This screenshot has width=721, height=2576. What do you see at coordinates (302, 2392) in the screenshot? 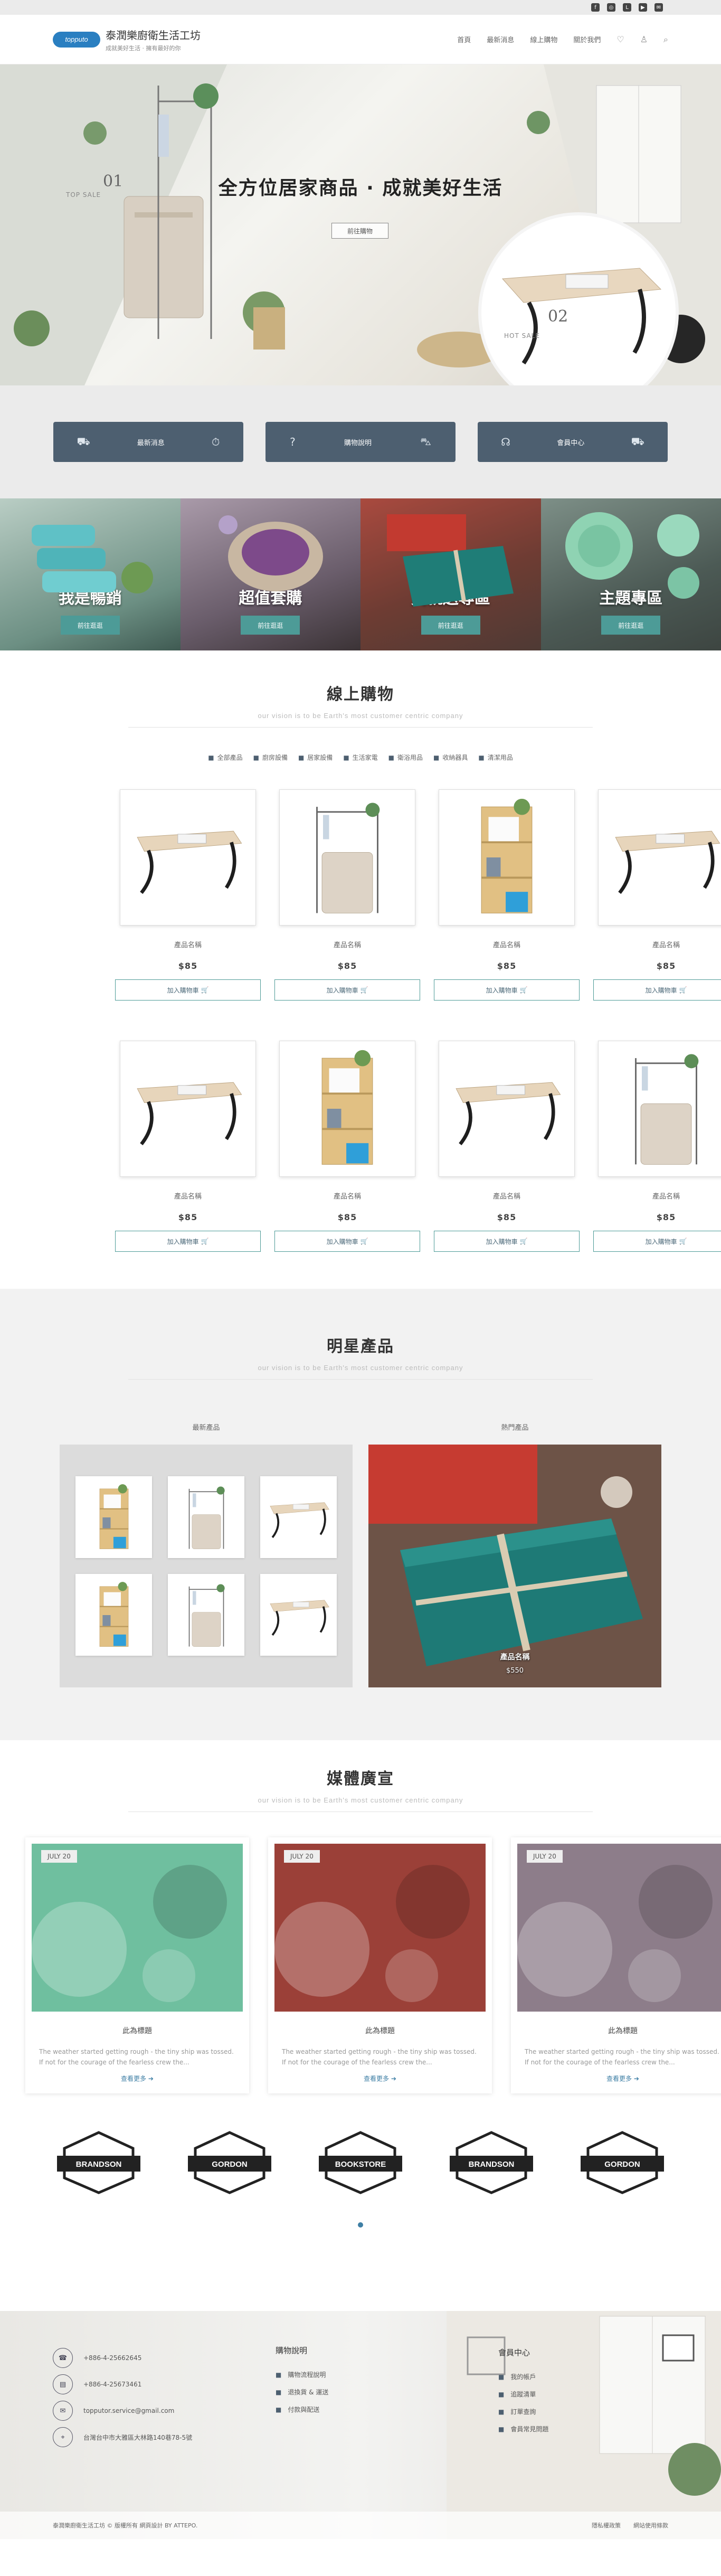
I see `footer-link: 退換貨 & 運送` at bounding box center [302, 2392].